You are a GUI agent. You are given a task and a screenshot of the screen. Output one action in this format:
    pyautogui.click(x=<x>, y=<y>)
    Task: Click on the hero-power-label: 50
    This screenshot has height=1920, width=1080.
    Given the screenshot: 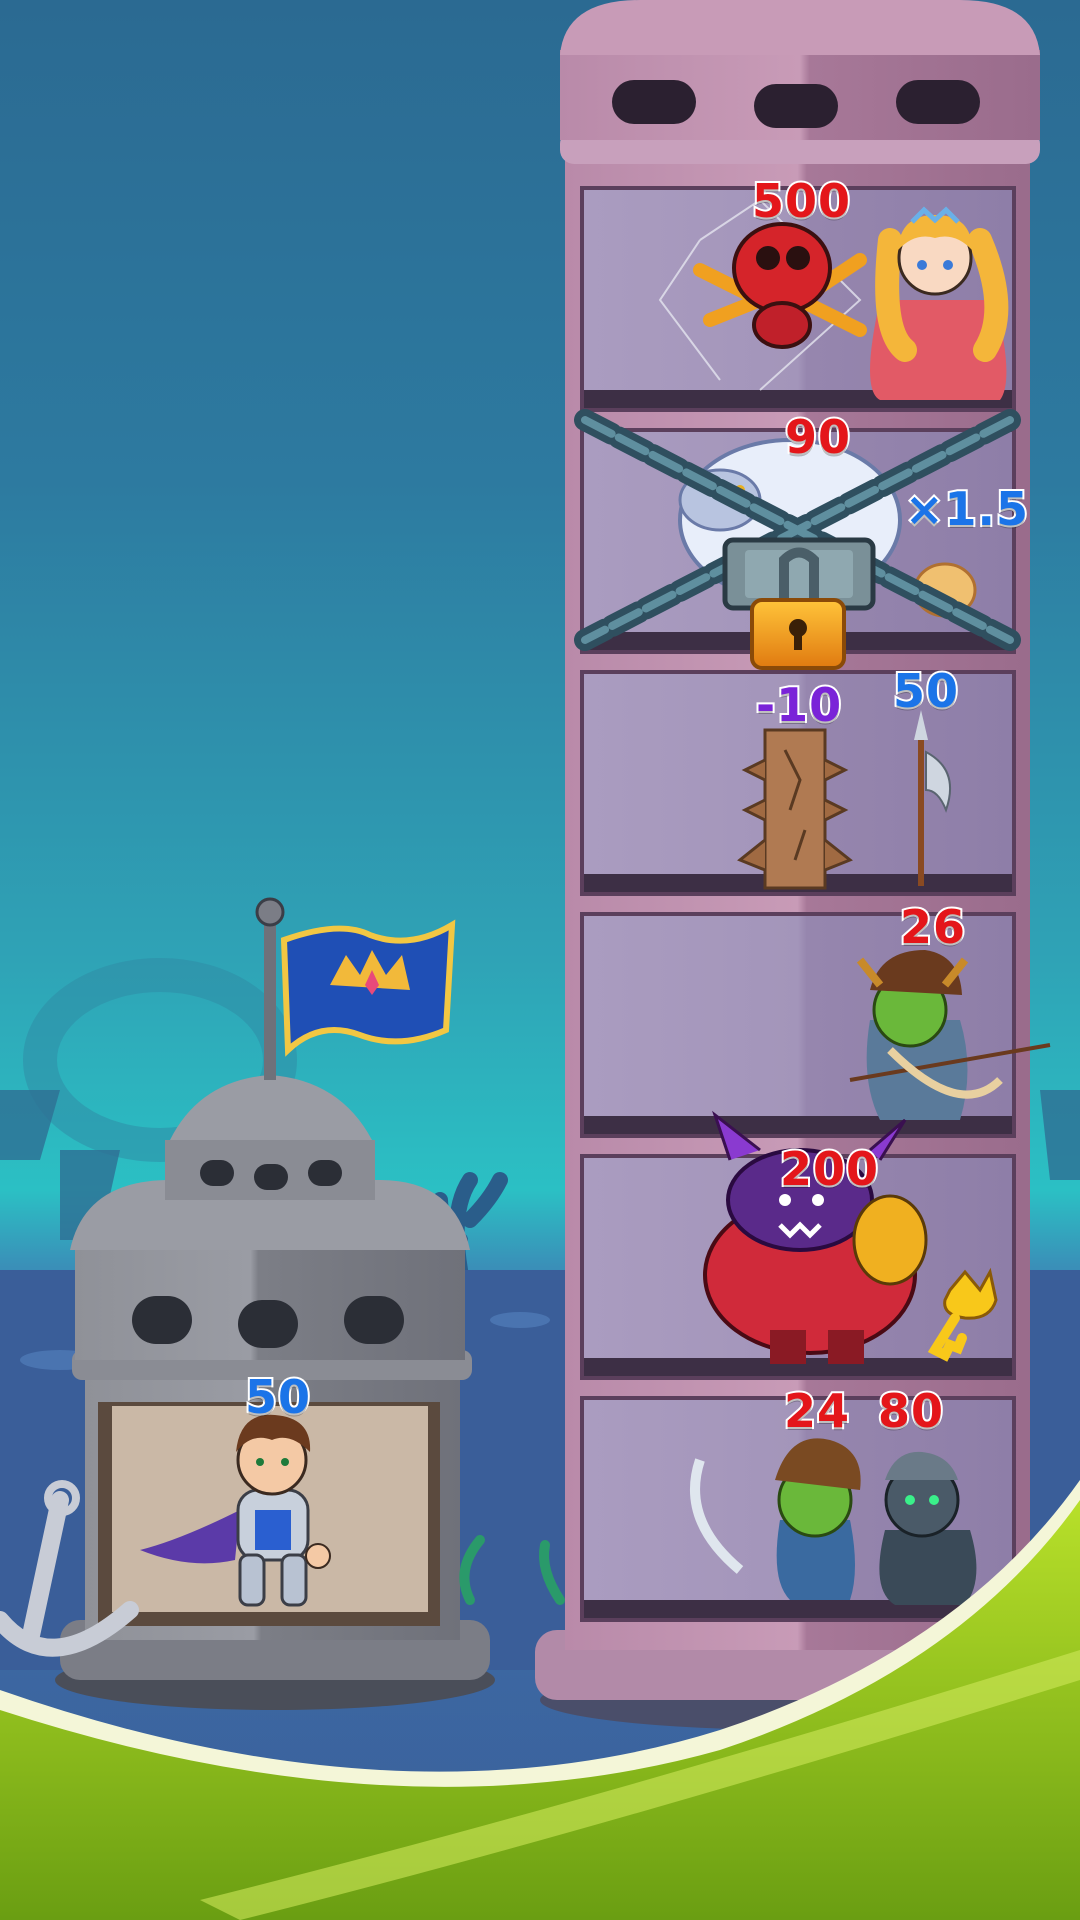 What is the action you would take?
    pyautogui.click(x=277, y=1397)
    